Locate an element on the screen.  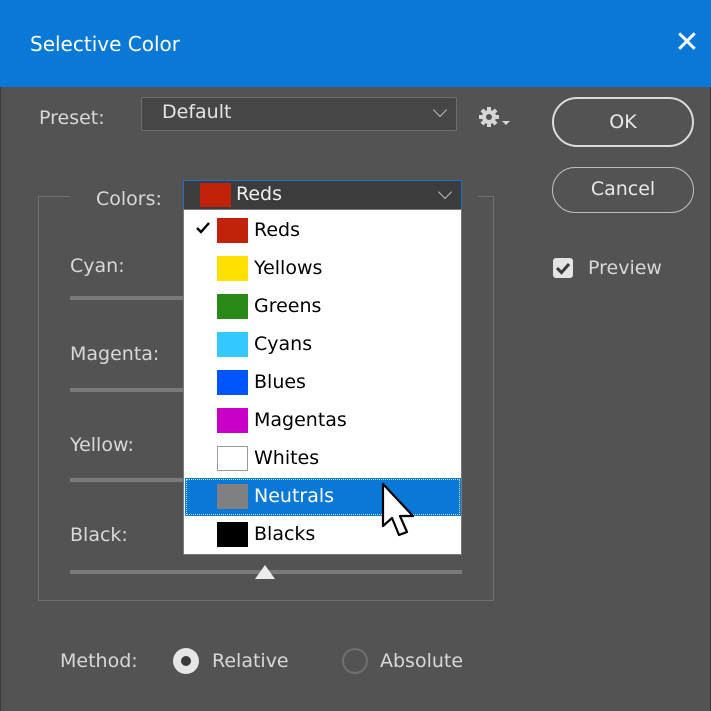
option-whites: Whites is located at coordinates (323, 459).